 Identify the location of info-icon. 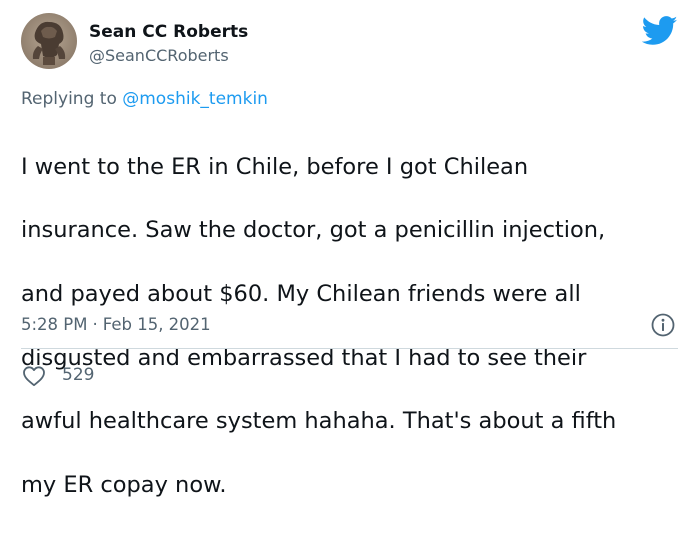
(663, 325).